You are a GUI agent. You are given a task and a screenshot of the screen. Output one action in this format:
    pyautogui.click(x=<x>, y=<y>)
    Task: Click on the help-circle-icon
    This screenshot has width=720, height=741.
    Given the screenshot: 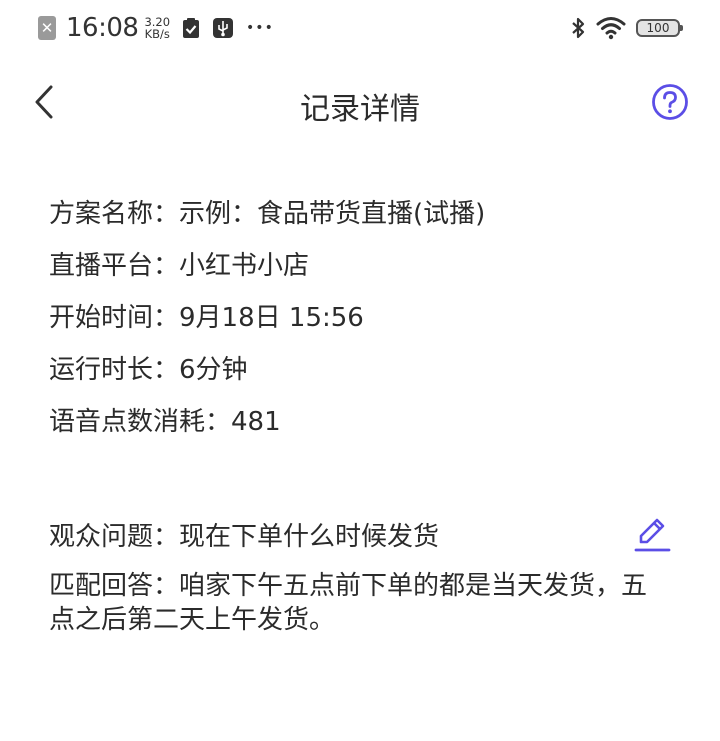 What is the action you would take?
    pyautogui.click(x=670, y=102)
    